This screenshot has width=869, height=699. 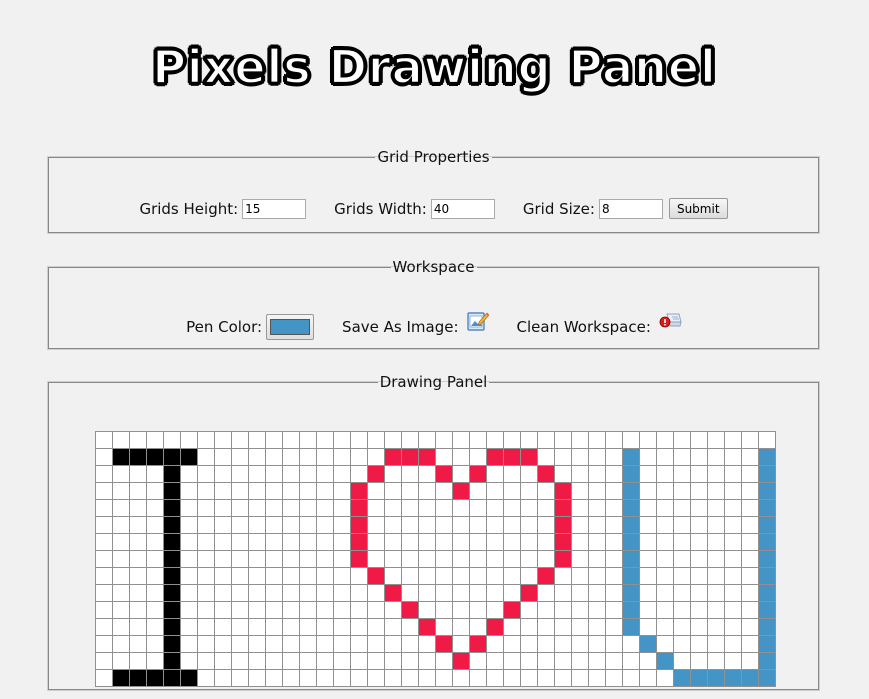 What do you see at coordinates (630, 208) in the screenshot?
I see `grid-size-input` at bounding box center [630, 208].